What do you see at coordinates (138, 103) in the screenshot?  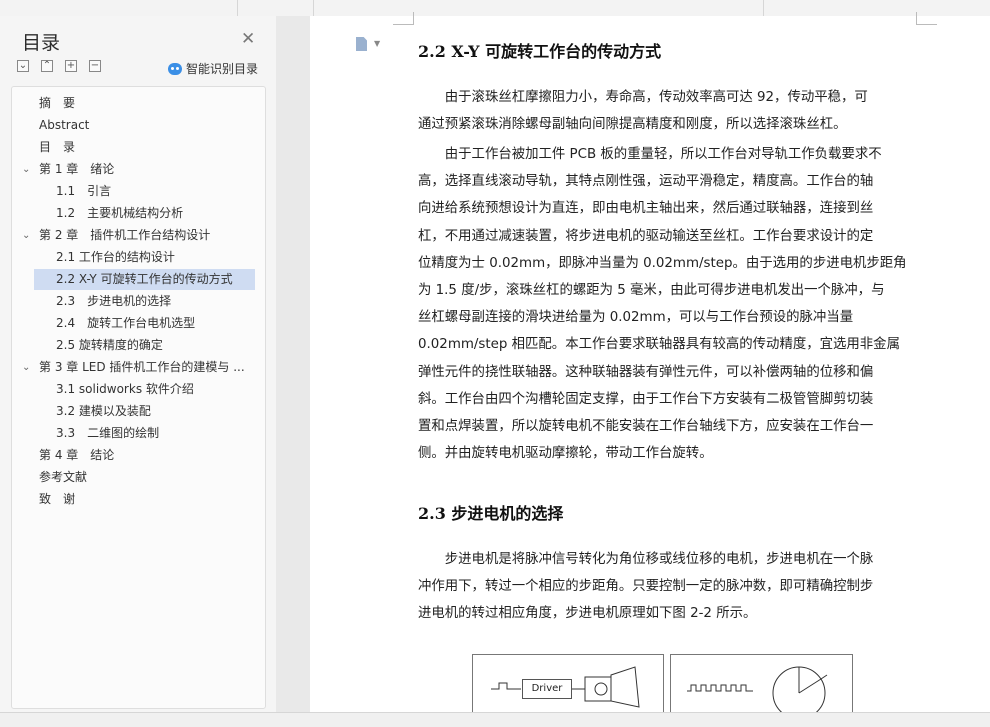 I see `toc-item: 摘 要` at bounding box center [138, 103].